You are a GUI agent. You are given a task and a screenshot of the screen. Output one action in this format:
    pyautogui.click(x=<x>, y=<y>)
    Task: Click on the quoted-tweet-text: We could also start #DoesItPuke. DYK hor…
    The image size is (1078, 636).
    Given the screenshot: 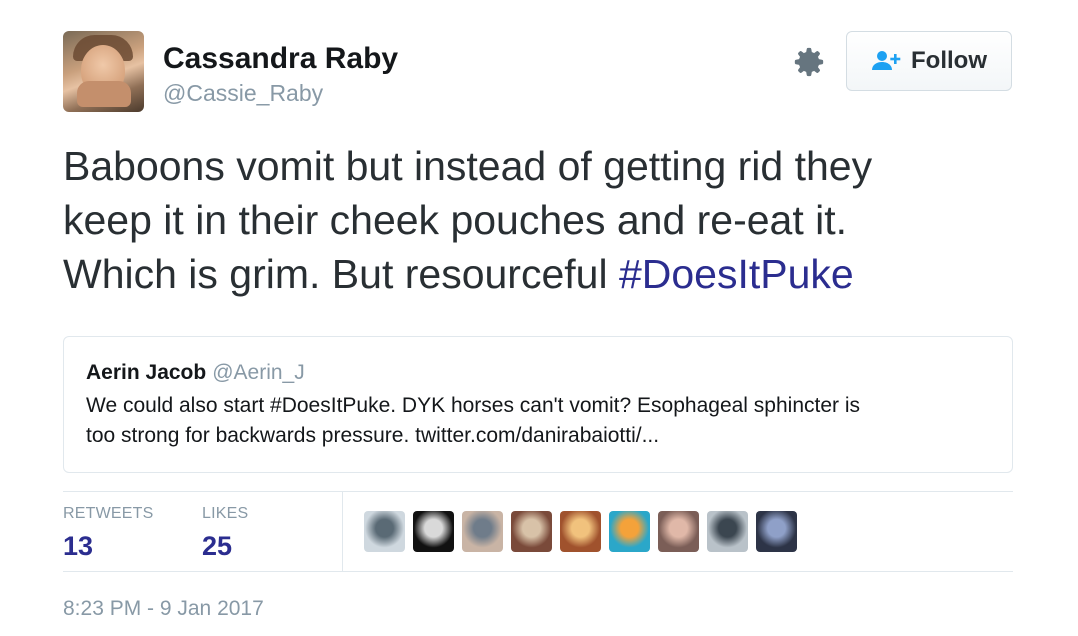 What is the action you would take?
    pyautogui.click(x=538, y=421)
    